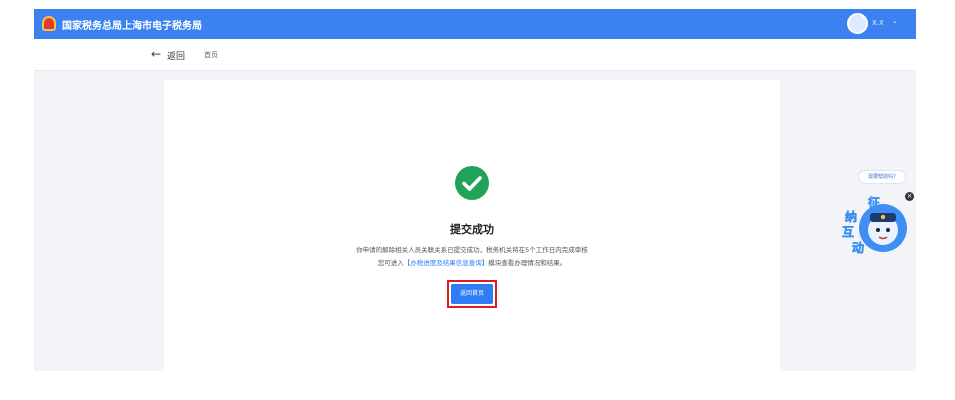 This screenshot has height=400, width=955. Describe the element at coordinates (472, 229) in the screenshot. I see `result-title: 提交成功` at that location.